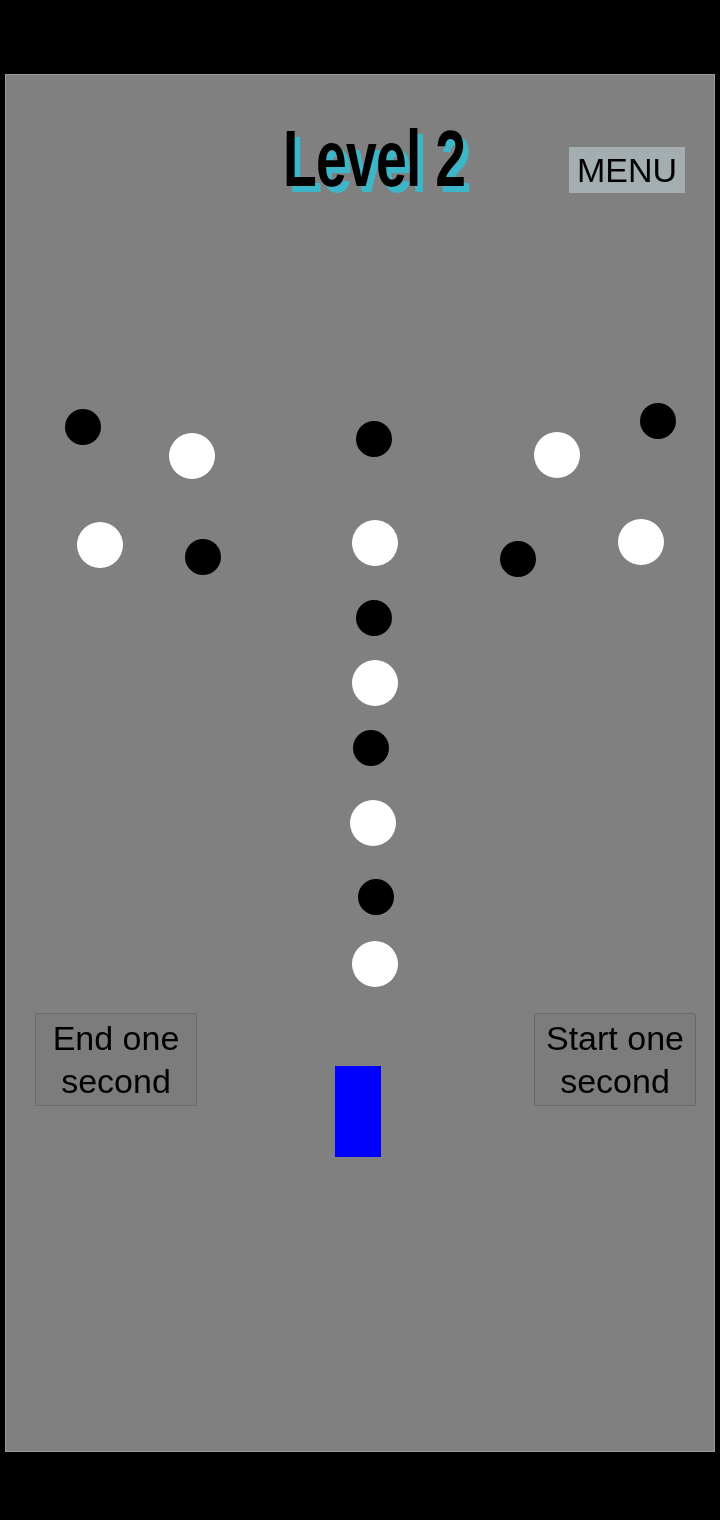 This screenshot has width=720, height=1520. Describe the element at coordinates (374, 159) in the screenshot. I see `level-title: Level 2` at that location.